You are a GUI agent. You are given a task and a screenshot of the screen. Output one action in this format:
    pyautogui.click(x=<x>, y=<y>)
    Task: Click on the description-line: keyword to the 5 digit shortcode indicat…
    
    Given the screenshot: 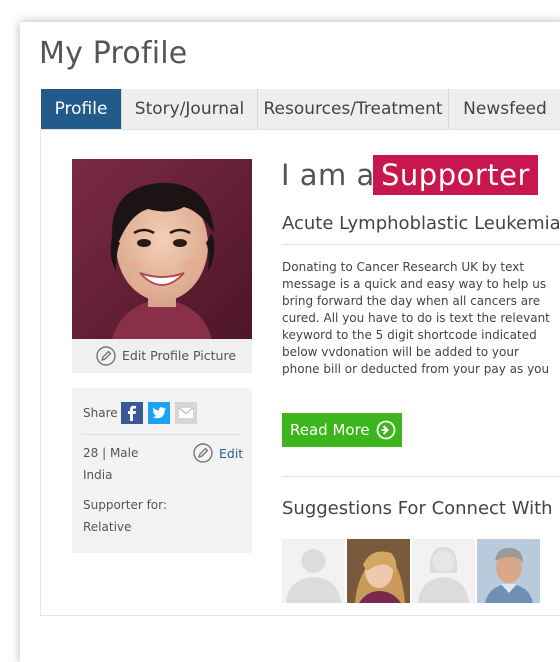 What is the action you would take?
    pyautogui.click(x=409, y=335)
    